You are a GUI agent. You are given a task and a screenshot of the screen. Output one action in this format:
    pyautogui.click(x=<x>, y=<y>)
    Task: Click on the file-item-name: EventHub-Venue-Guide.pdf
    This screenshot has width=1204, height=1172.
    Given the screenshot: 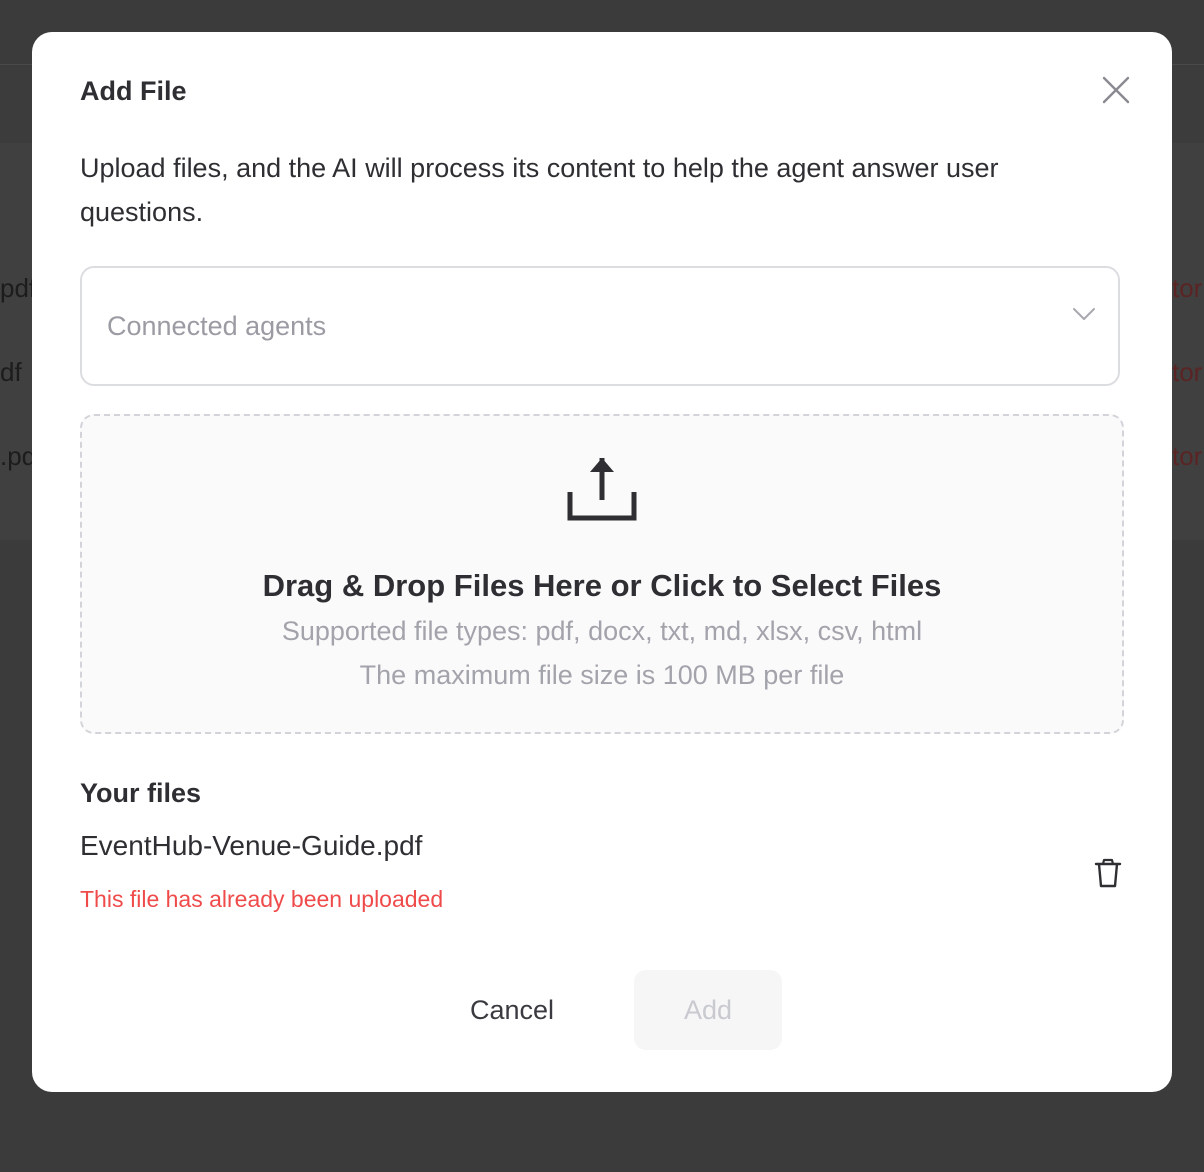 What is the action you would take?
    pyautogui.click(x=251, y=845)
    